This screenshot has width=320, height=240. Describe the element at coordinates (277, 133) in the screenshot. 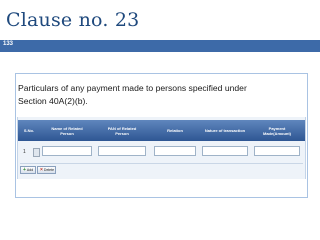

I see `header-text: Made(Amount)` at that location.